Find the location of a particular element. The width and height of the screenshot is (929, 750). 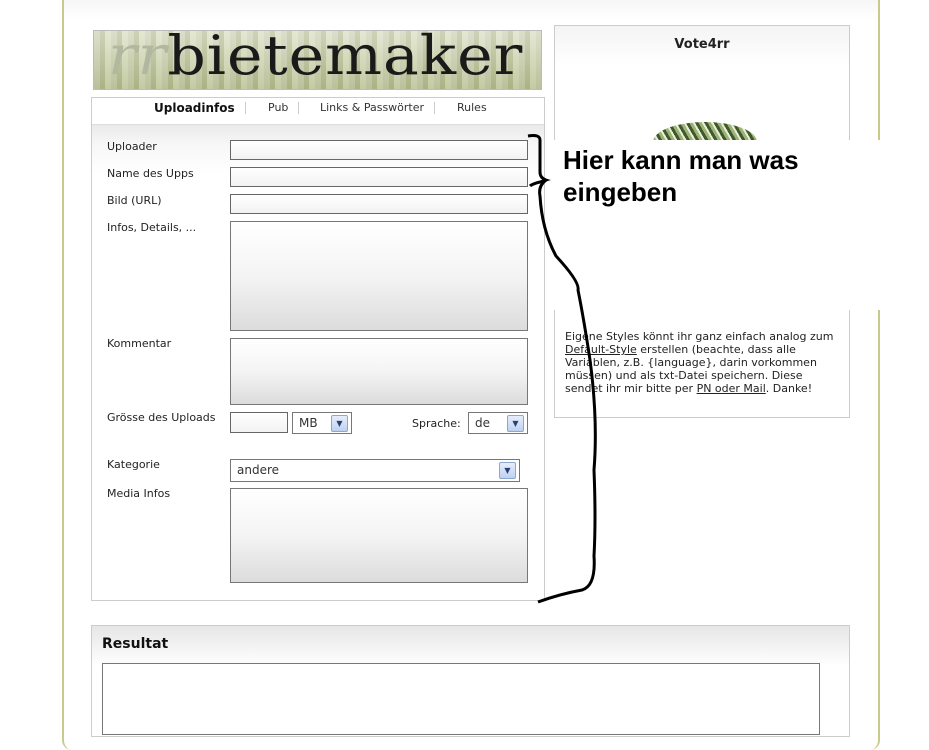

tab-rules: Rules is located at coordinates (472, 108).